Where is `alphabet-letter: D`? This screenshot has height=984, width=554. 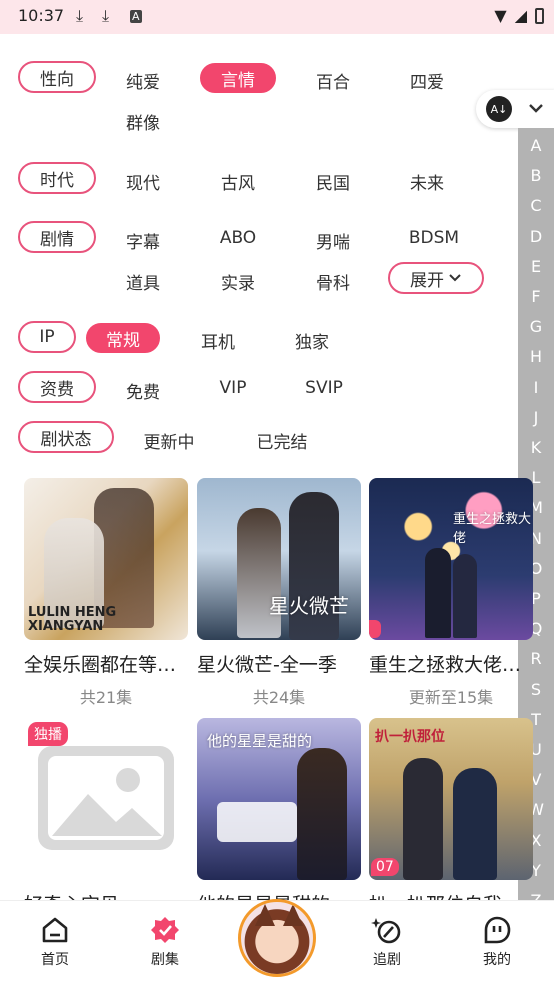 alphabet-letter: D is located at coordinates (536, 236).